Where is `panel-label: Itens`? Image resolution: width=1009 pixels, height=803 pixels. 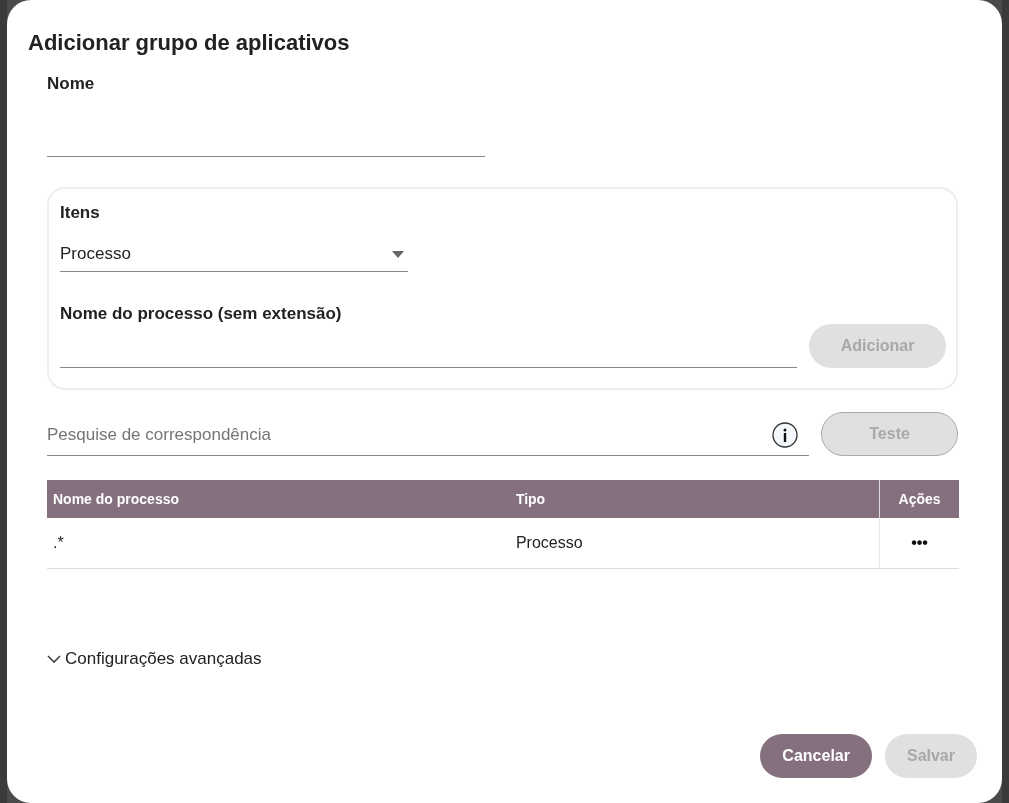
panel-label: Itens is located at coordinates (80, 213).